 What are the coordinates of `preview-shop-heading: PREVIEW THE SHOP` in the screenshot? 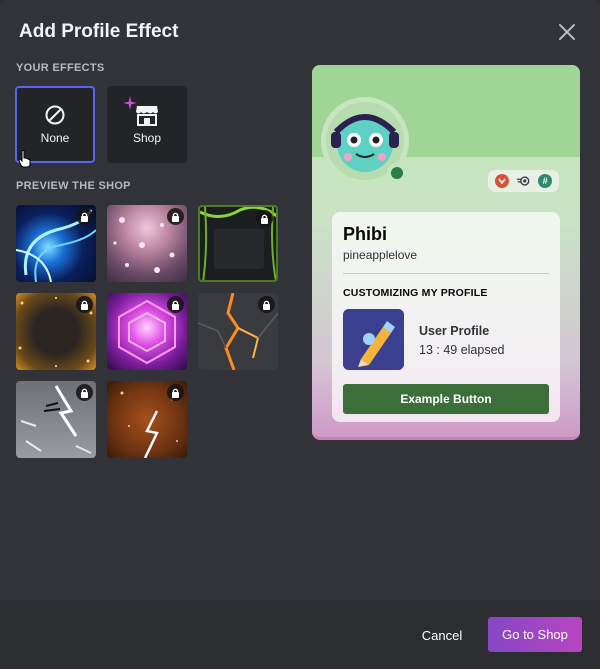 It's located at (73, 186).